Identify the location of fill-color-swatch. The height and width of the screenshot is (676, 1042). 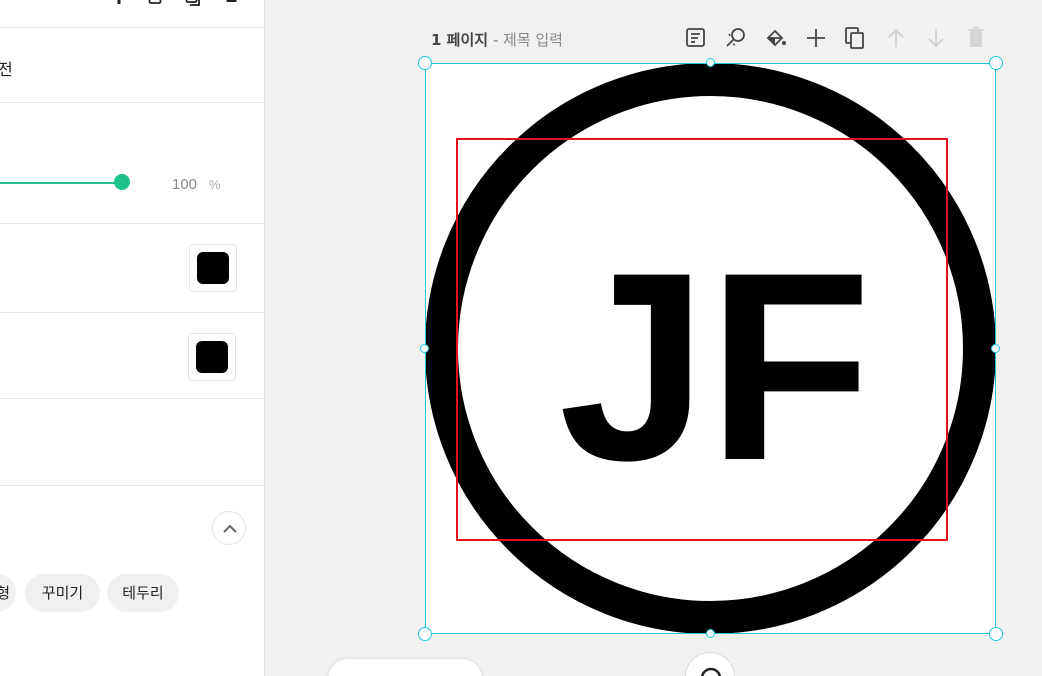
(213, 268).